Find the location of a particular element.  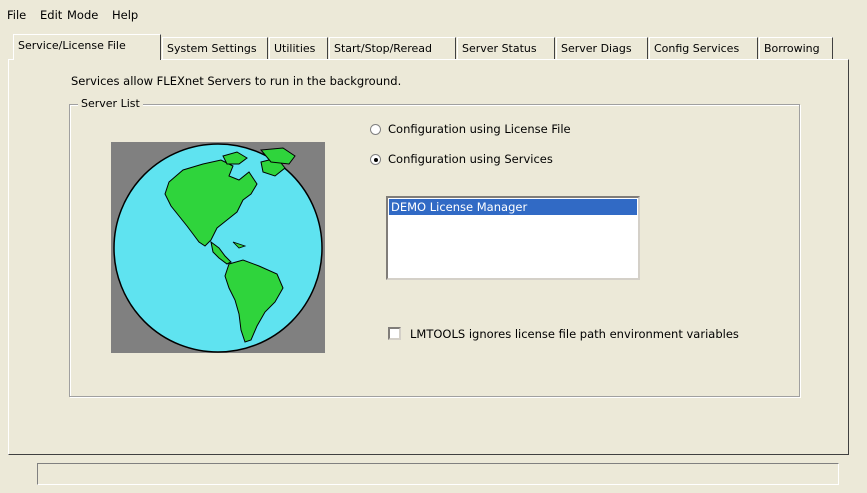

radio-selected-dot is located at coordinates (376, 160).